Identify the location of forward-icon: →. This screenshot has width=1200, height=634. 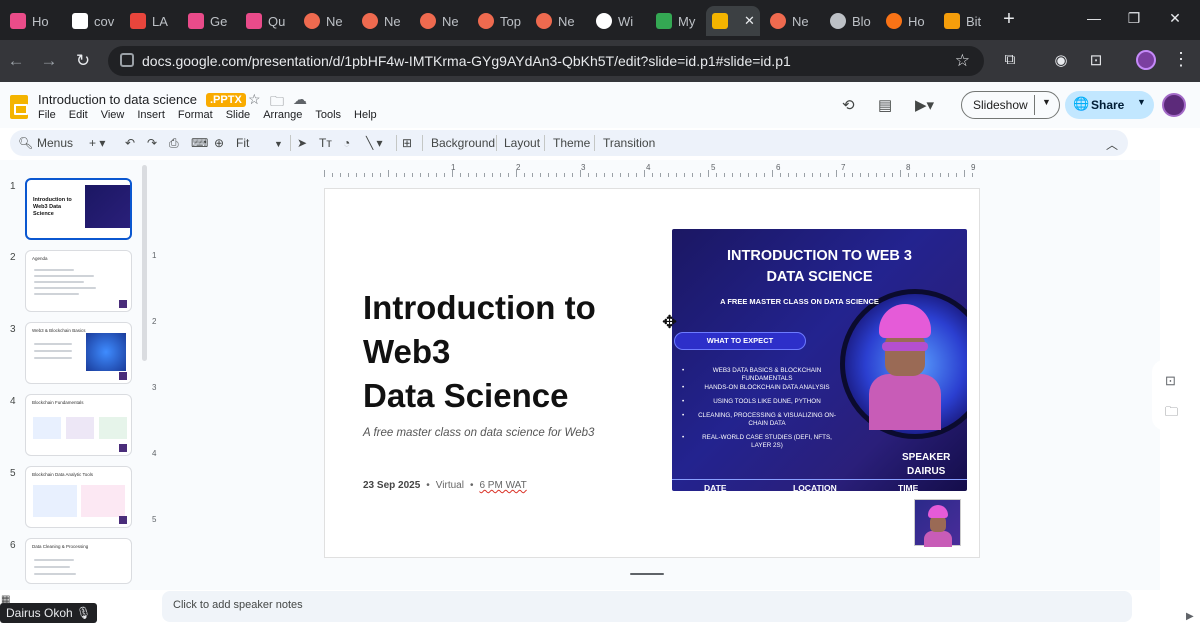
(49, 61).